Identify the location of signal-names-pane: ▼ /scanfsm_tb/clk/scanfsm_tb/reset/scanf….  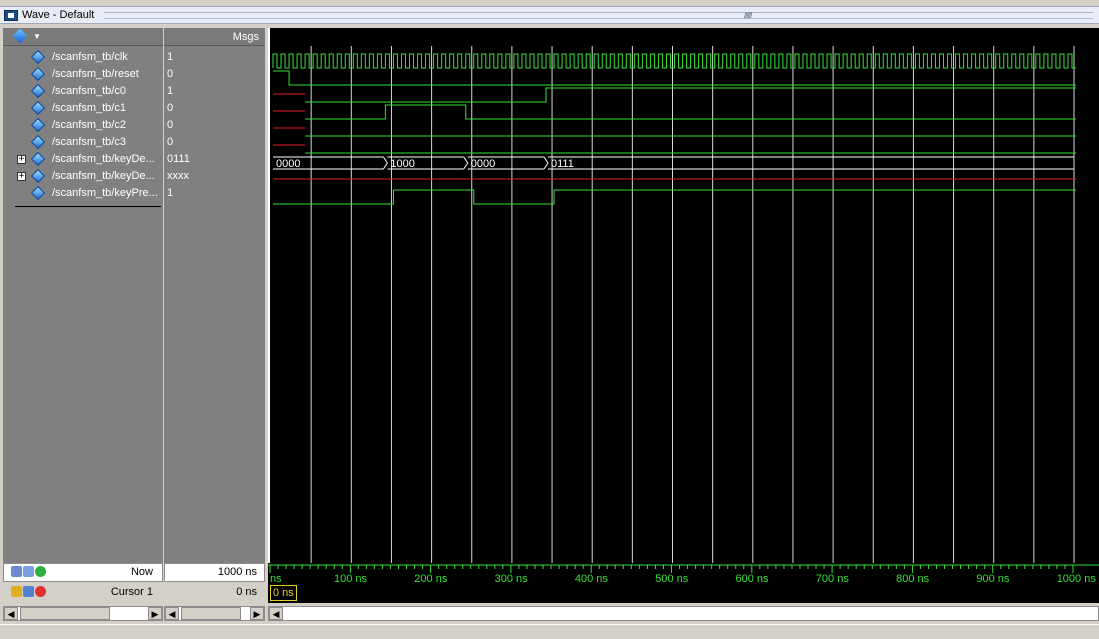
(83, 295).